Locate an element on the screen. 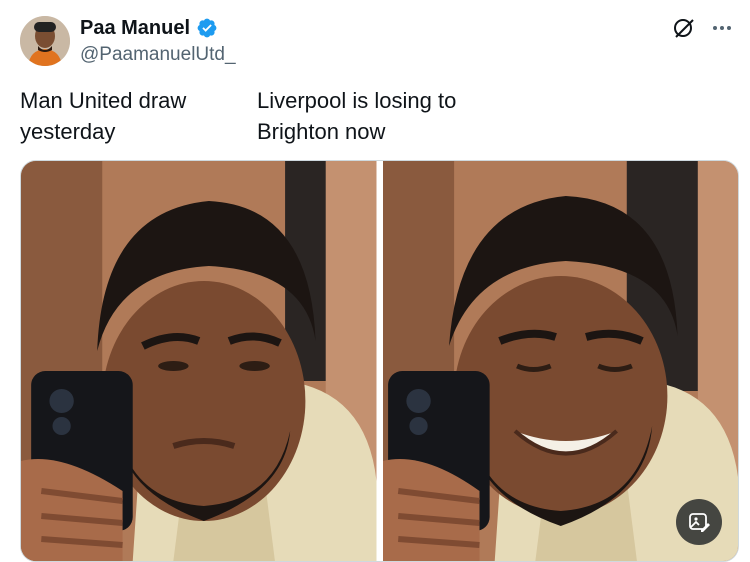  edit-image-button is located at coordinates (699, 522).